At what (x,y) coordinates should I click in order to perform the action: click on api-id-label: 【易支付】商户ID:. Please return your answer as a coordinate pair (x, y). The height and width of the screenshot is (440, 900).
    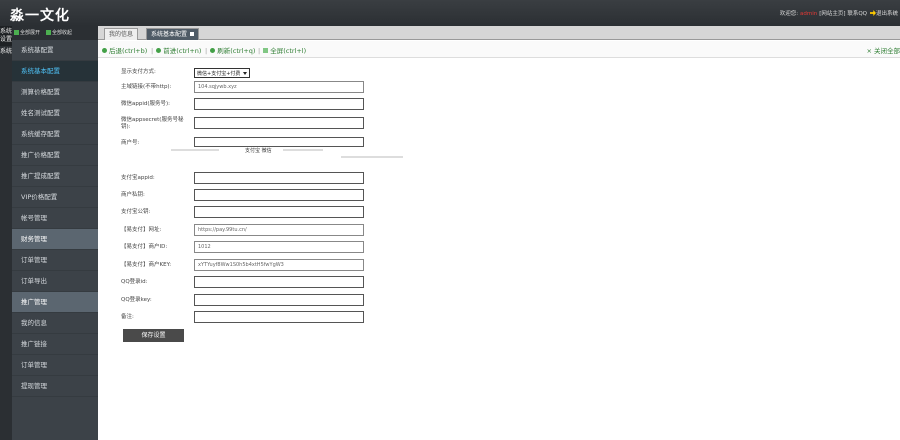
    Looking at the image, I should click on (144, 247).